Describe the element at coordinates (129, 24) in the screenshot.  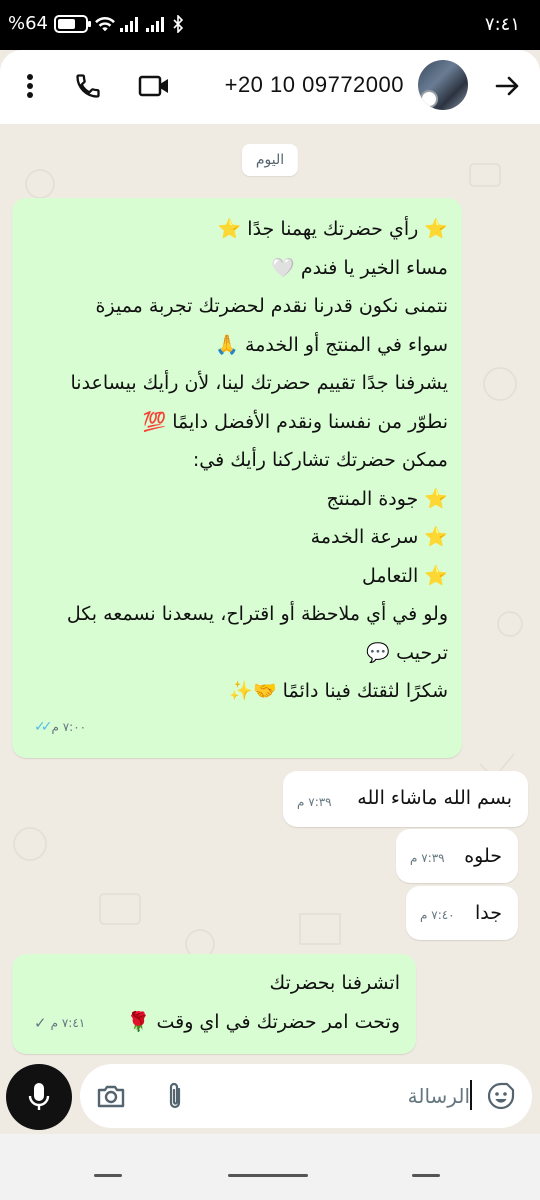
I see `cell-signal-icon` at that location.